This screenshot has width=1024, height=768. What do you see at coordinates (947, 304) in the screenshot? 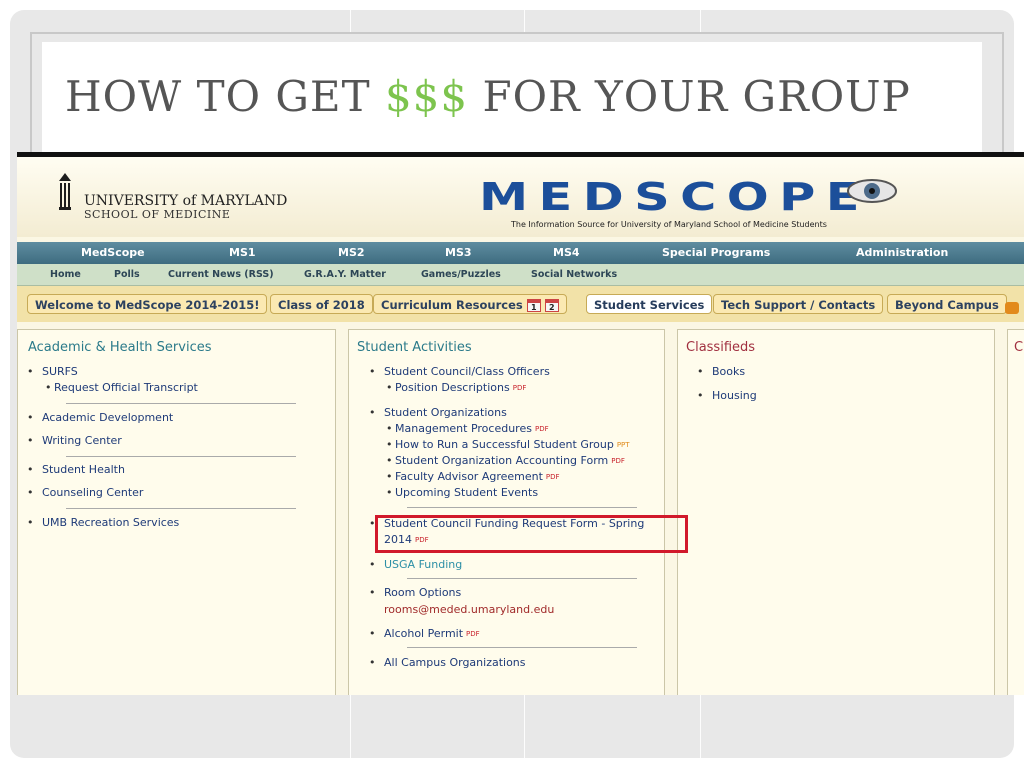
I see `tab-beyond-campus: Beyond Campus` at bounding box center [947, 304].